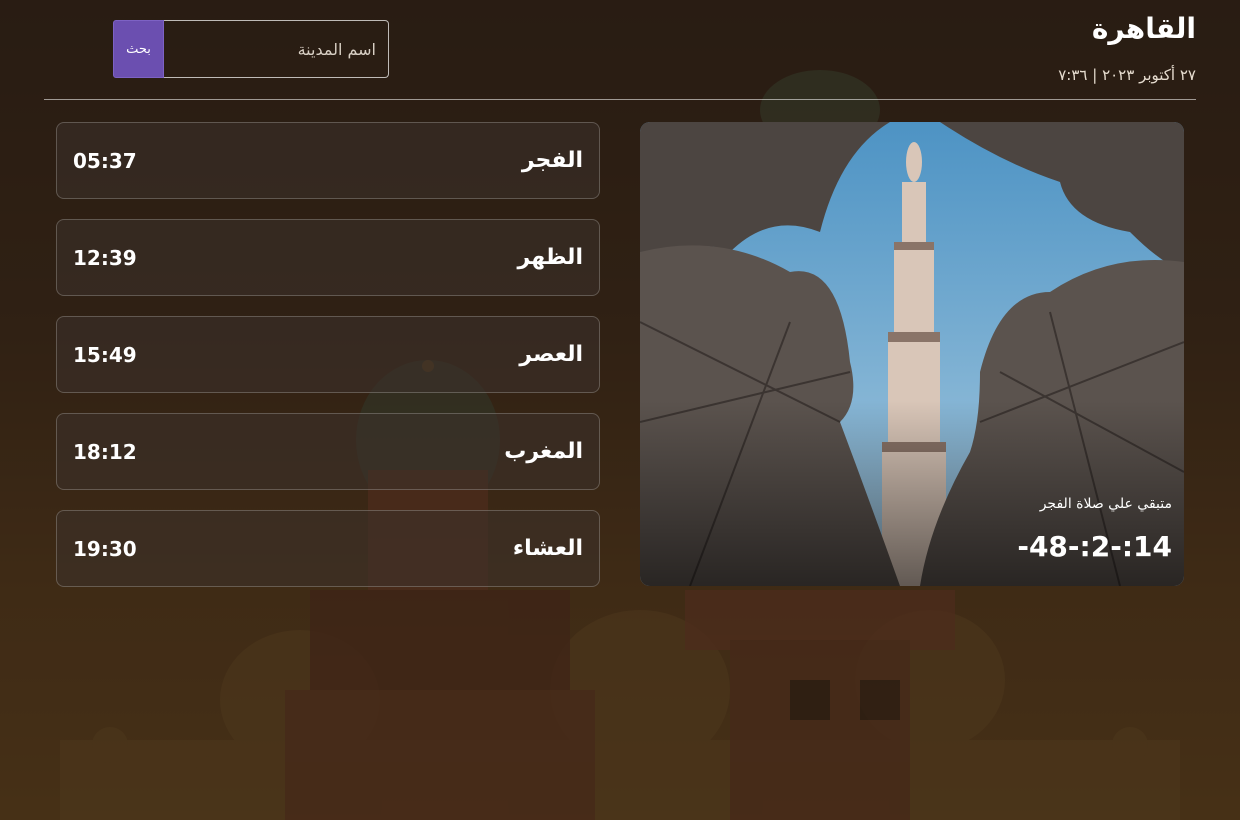 This screenshot has width=1240, height=820. What do you see at coordinates (328, 354) in the screenshot?
I see `prayer-row-asr: العصر 15:49` at bounding box center [328, 354].